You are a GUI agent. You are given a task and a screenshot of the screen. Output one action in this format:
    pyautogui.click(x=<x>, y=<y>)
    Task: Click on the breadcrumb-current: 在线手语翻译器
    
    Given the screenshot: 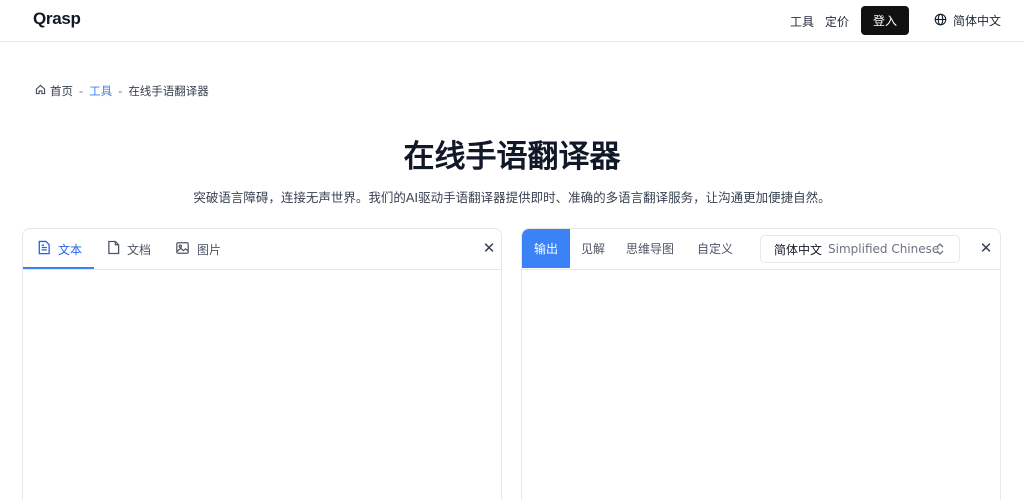 What is the action you would take?
    pyautogui.click(x=168, y=91)
    